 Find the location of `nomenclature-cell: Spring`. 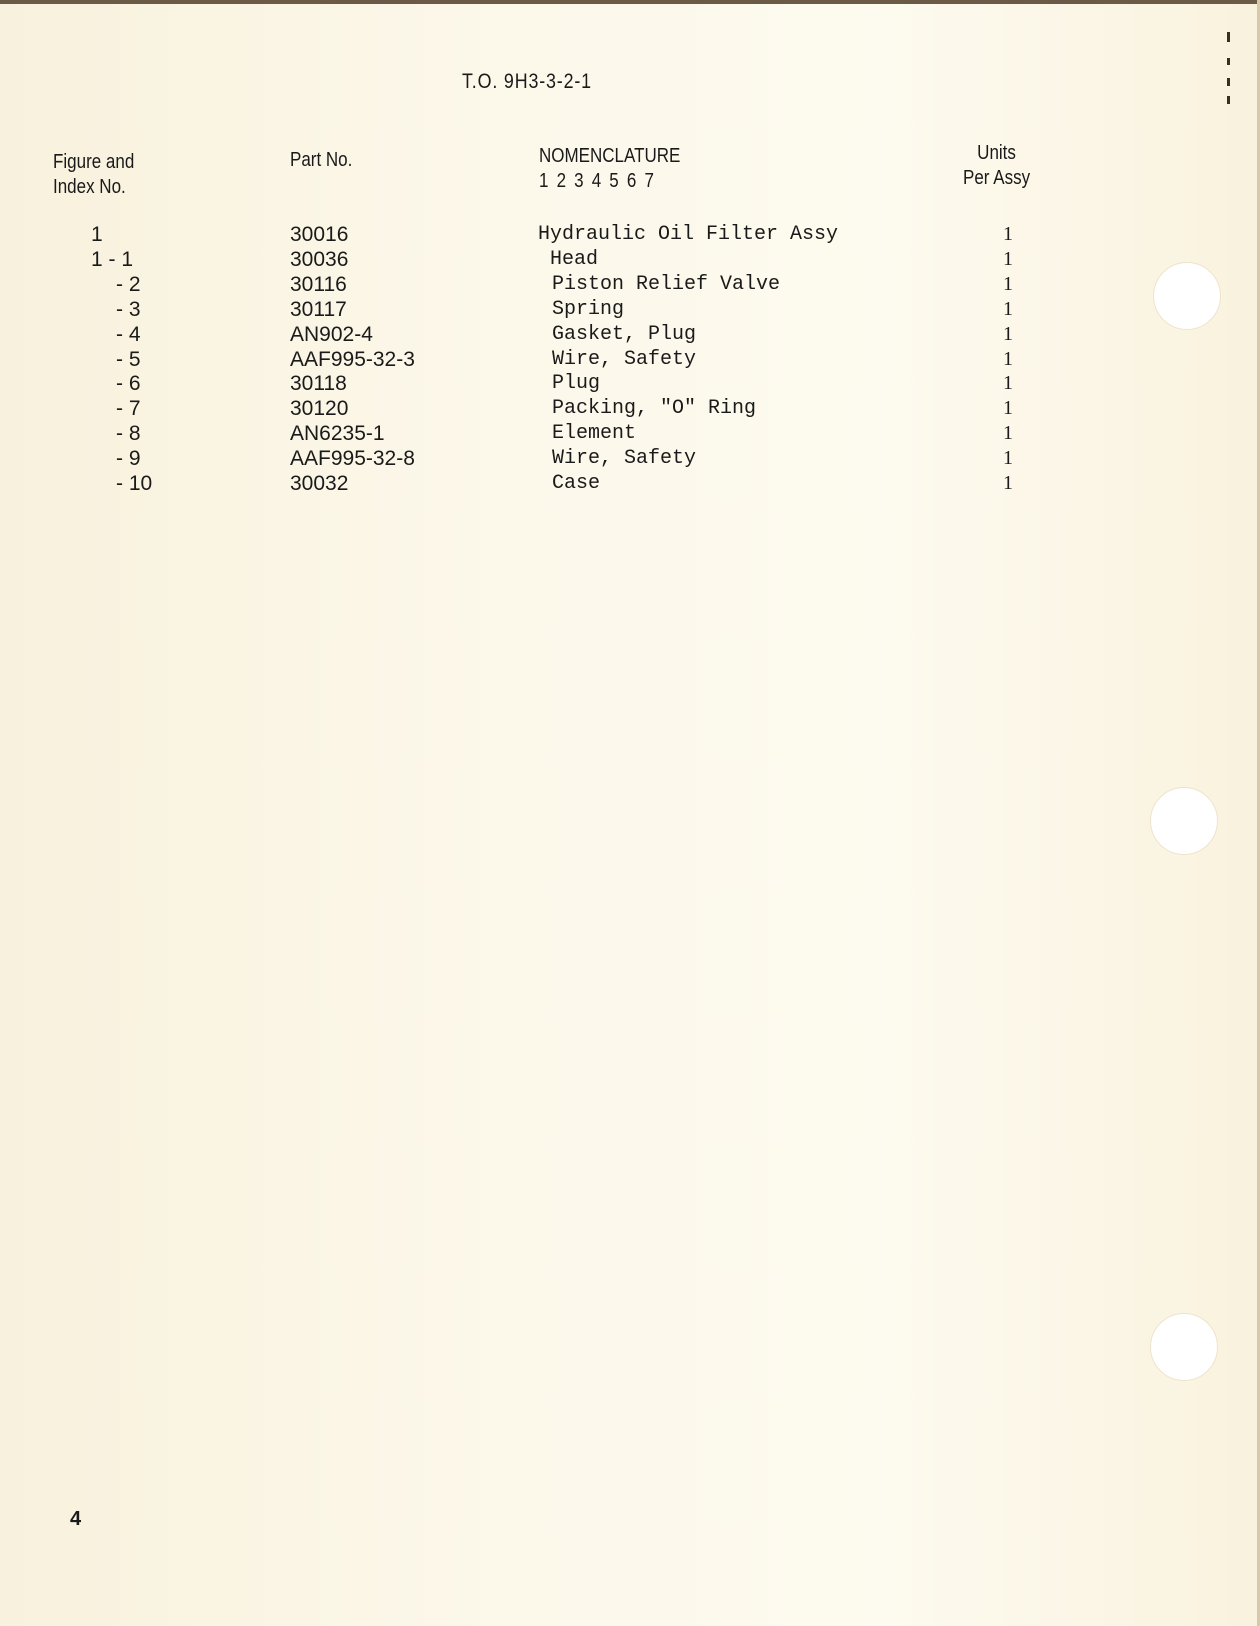

nomenclature-cell: Spring is located at coordinates (588, 309).